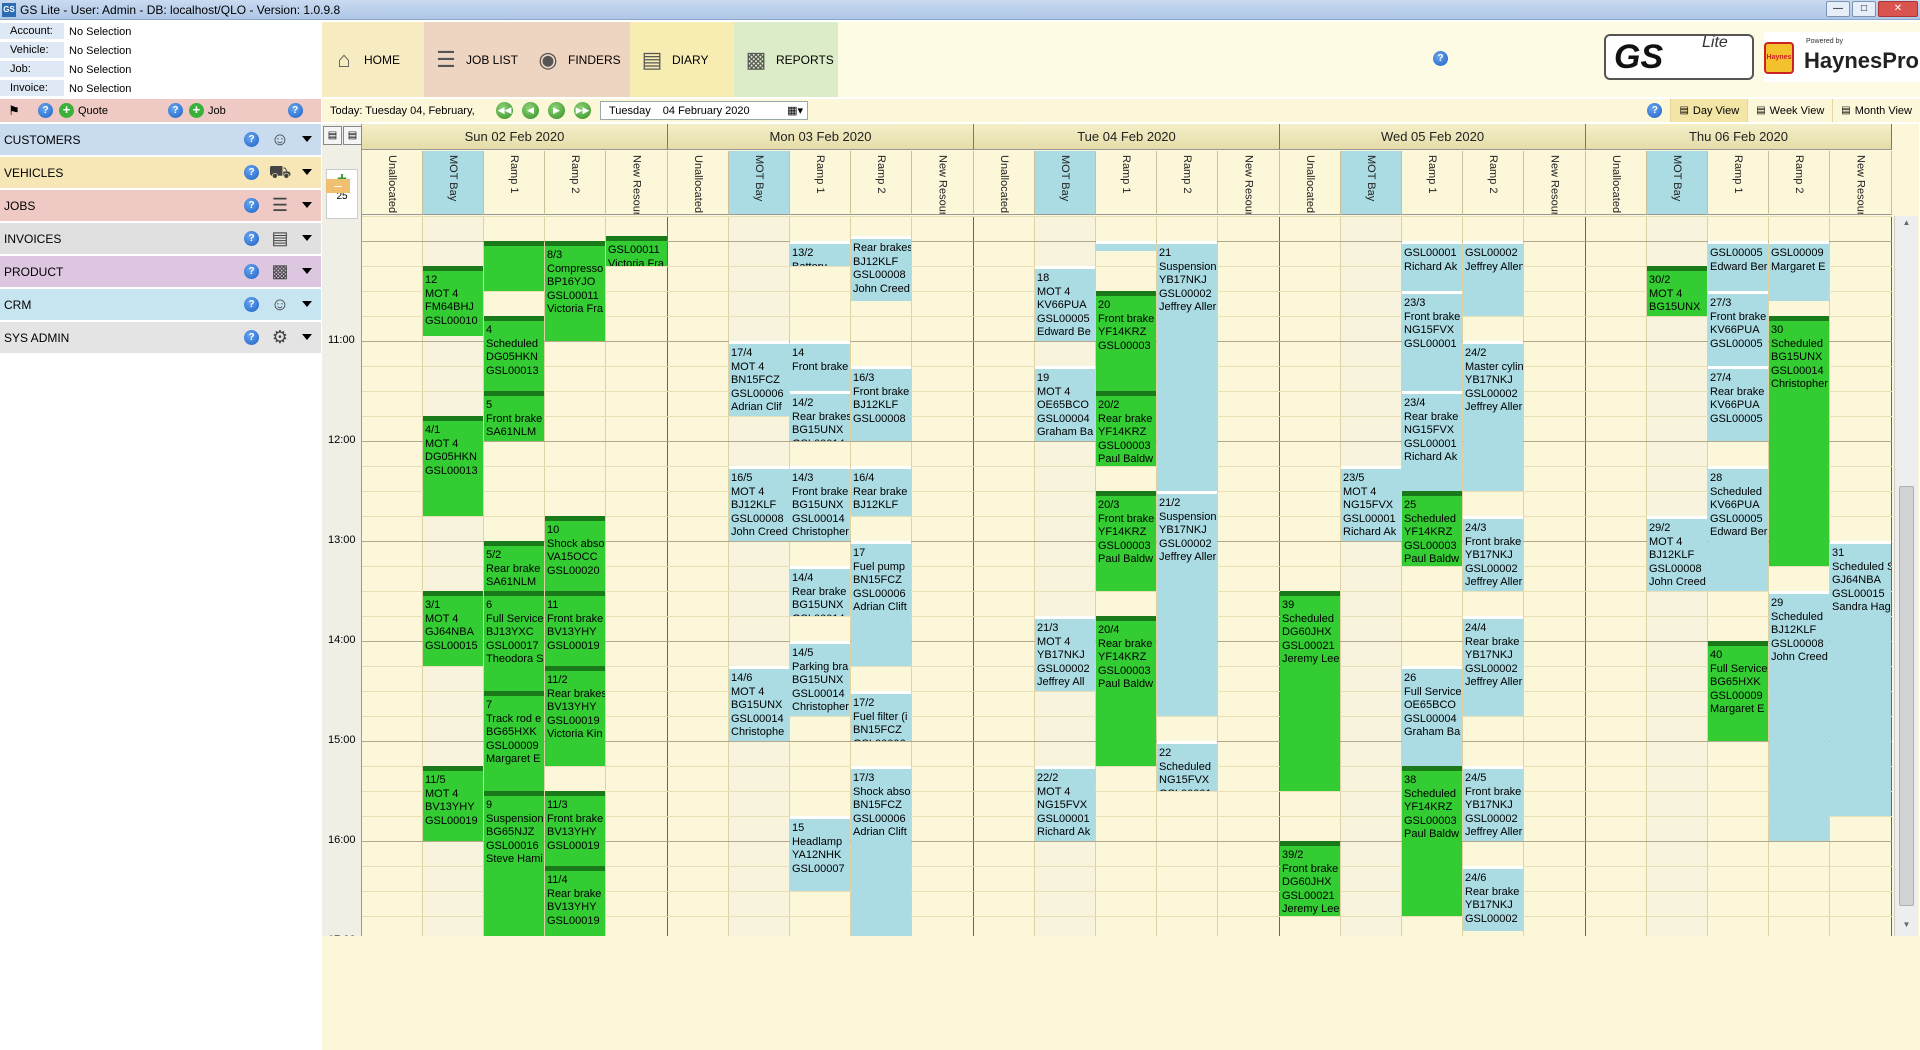 The width and height of the screenshot is (1920, 1050). Describe the element at coordinates (504, 110) in the screenshot. I see `first-arrow-icon: ◀◀` at that location.